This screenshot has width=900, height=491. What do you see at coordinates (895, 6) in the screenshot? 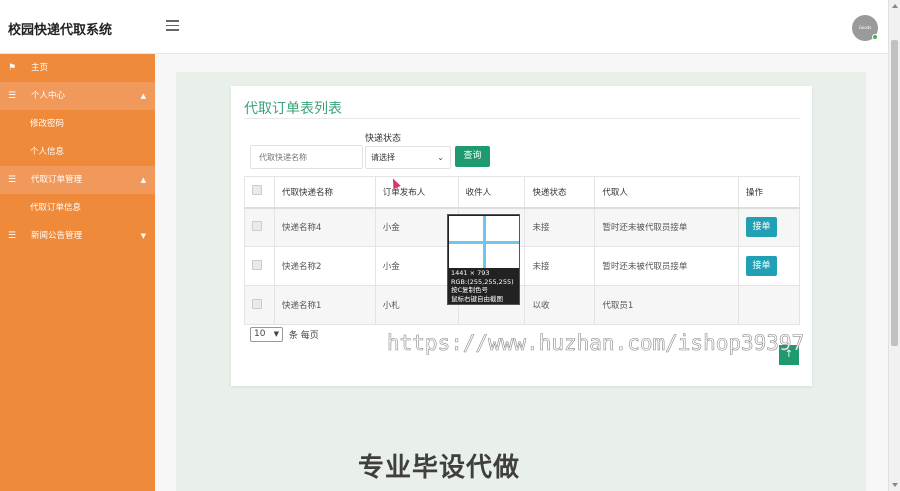
I see `scroll-up-icon` at bounding box center [895, 6].